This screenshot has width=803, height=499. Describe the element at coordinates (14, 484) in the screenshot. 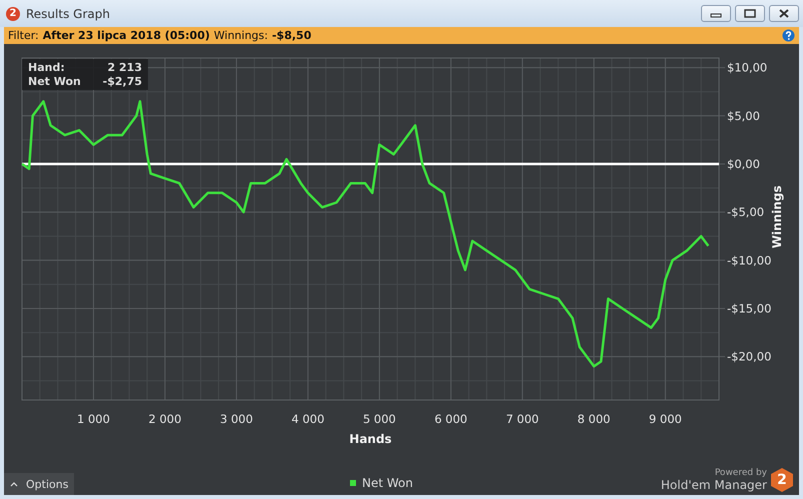

I see `caret-icon` at that location.